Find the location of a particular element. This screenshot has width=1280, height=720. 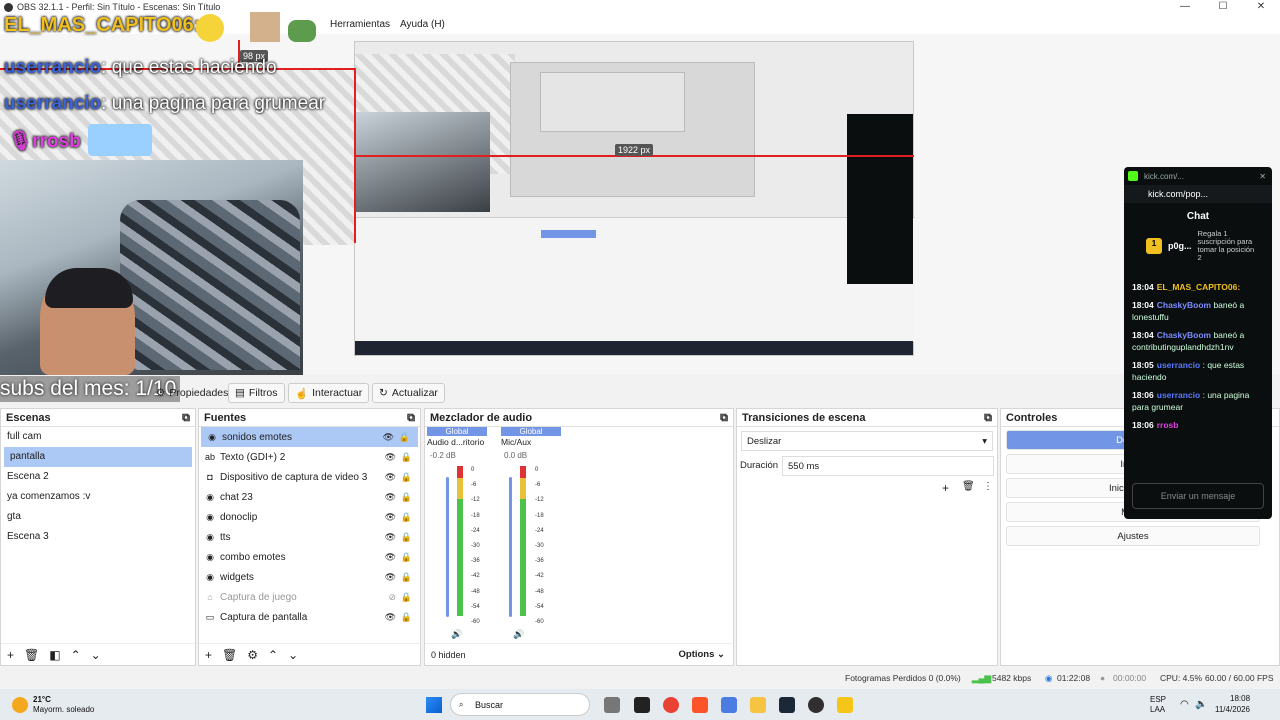

browser-icon: ◉ is located at coordinates (210, 516).